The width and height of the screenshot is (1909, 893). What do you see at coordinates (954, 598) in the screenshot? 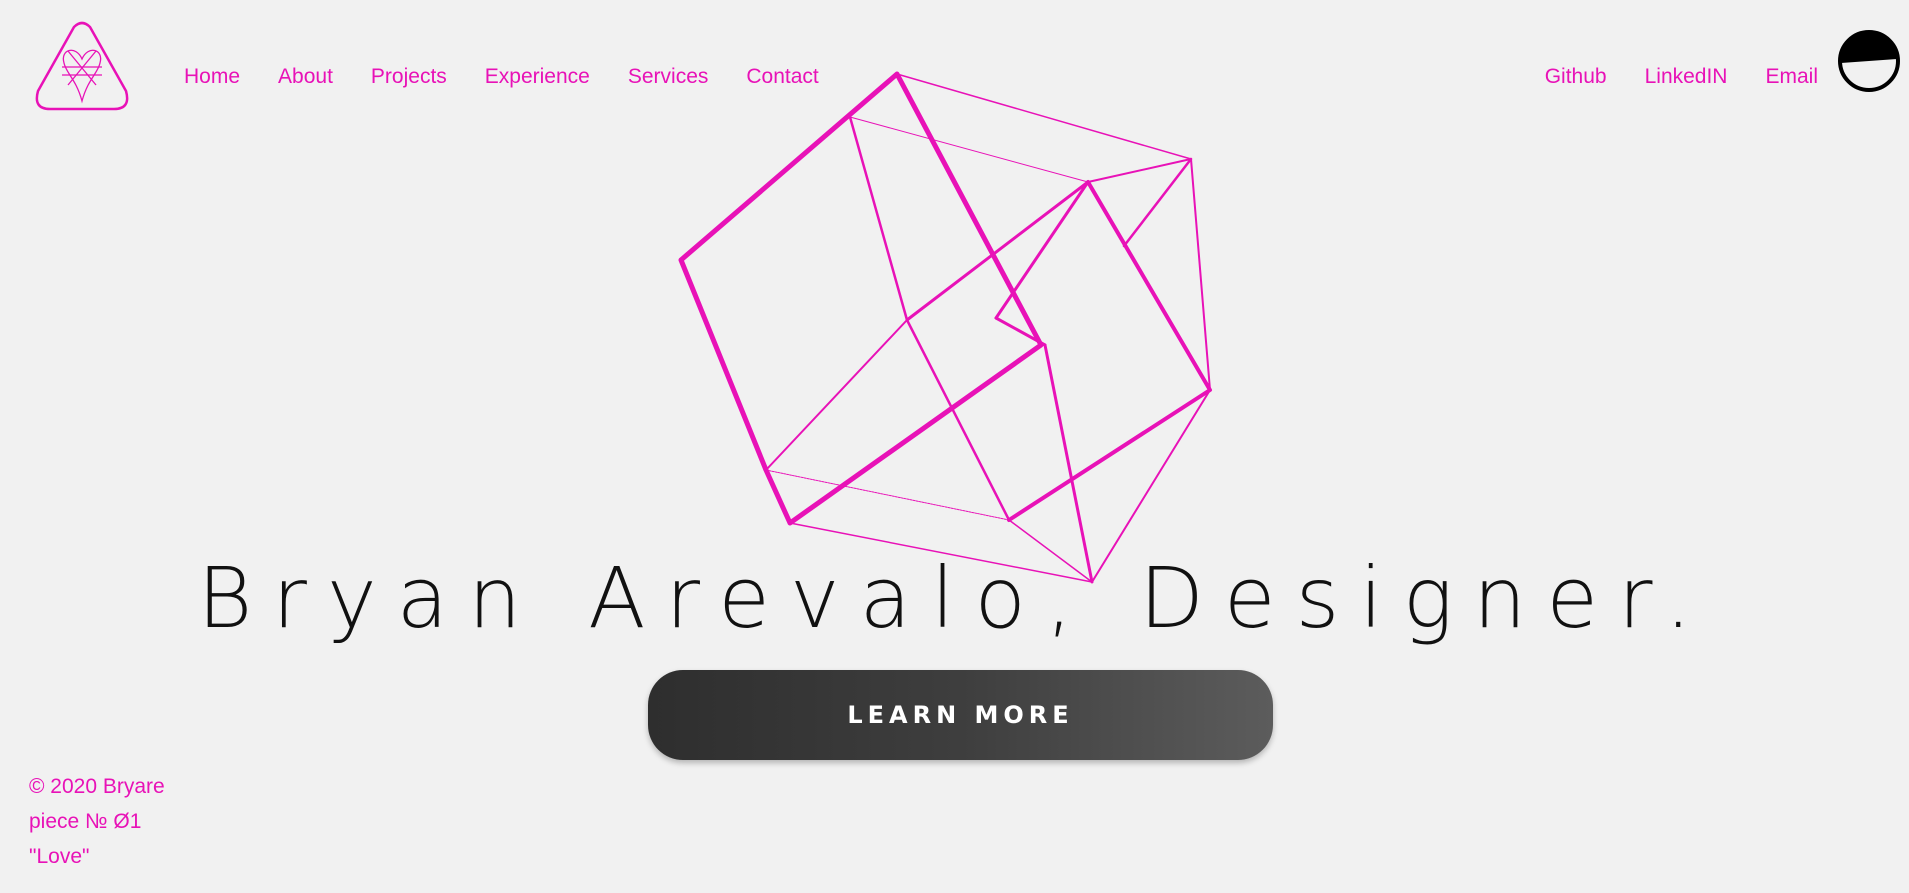
I see `hero-title: Bryan Arevalo, Designer.` at bounding box center [954, 598].